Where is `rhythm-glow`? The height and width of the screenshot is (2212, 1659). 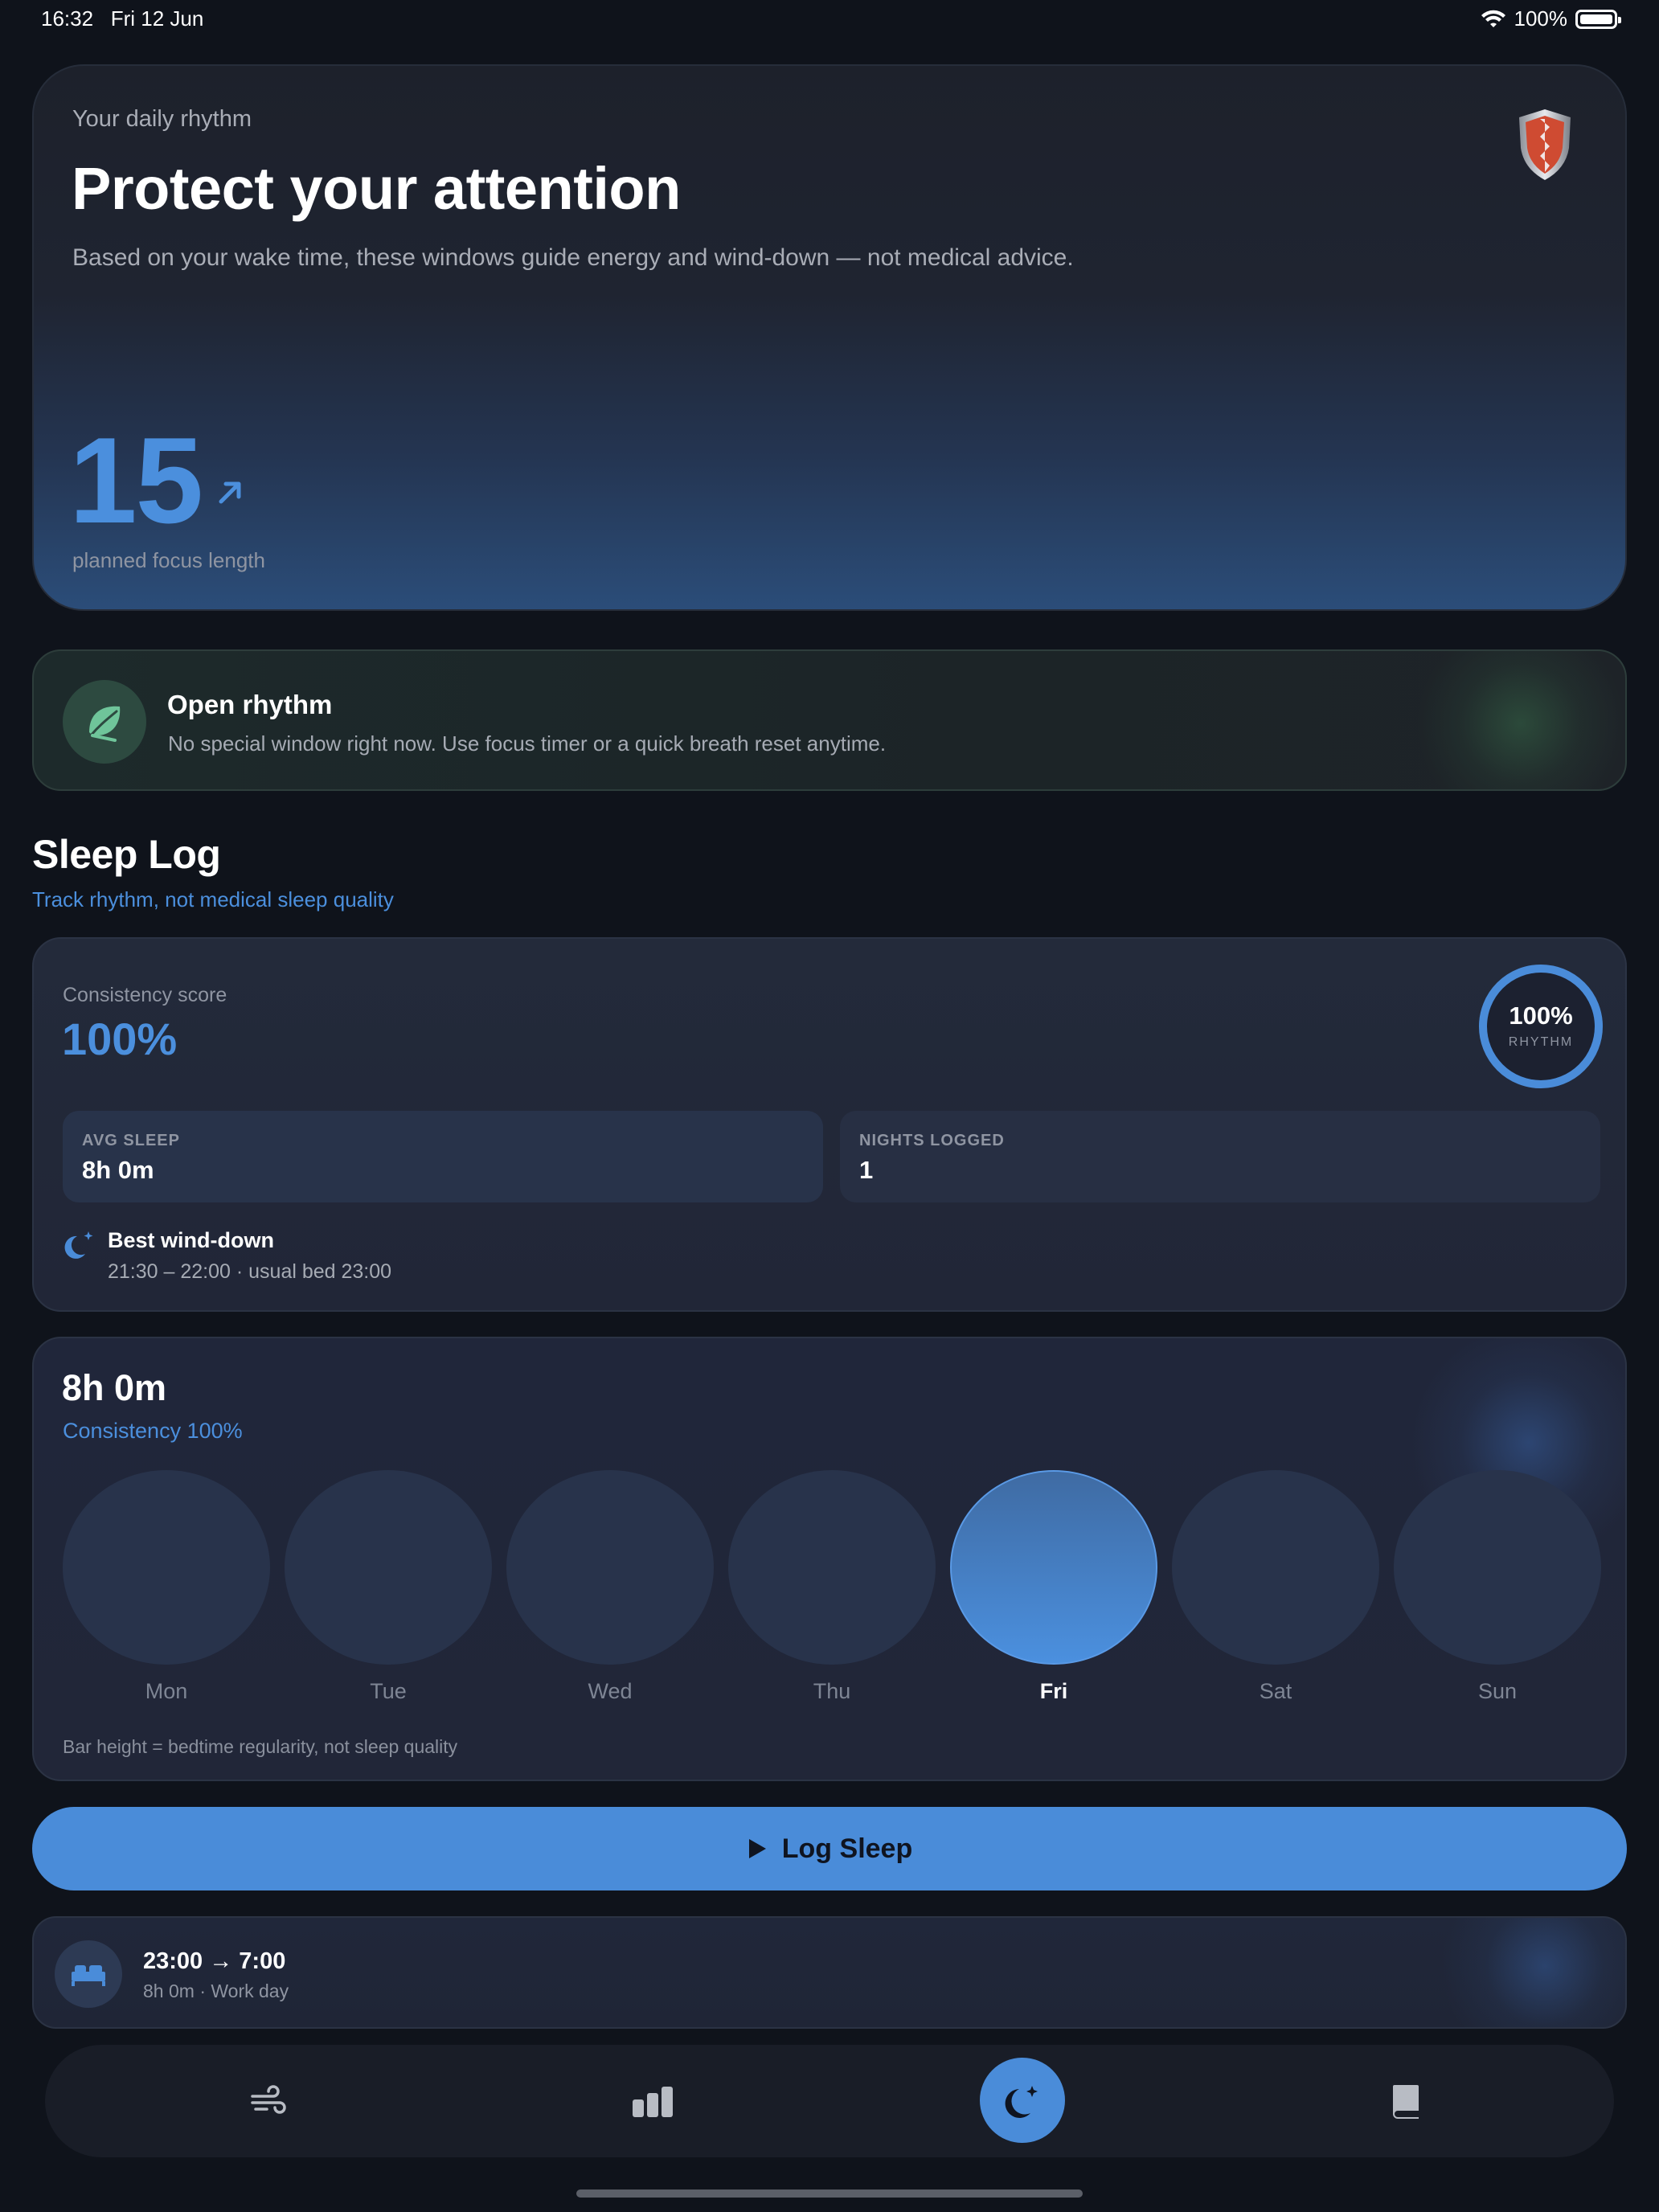 rhythm-glow is located at coordinates (1520, 720).